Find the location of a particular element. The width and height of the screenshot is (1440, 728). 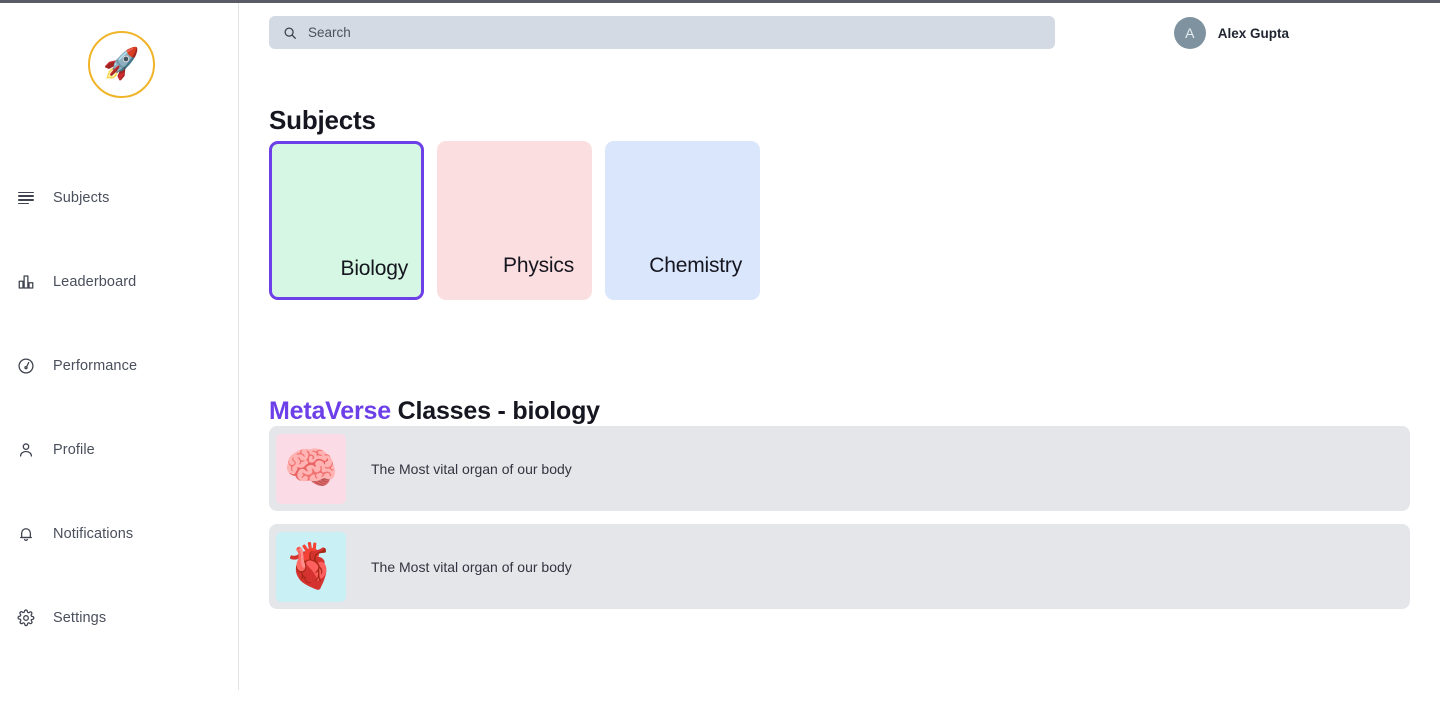

search-input is located at coordinates (658, 32).